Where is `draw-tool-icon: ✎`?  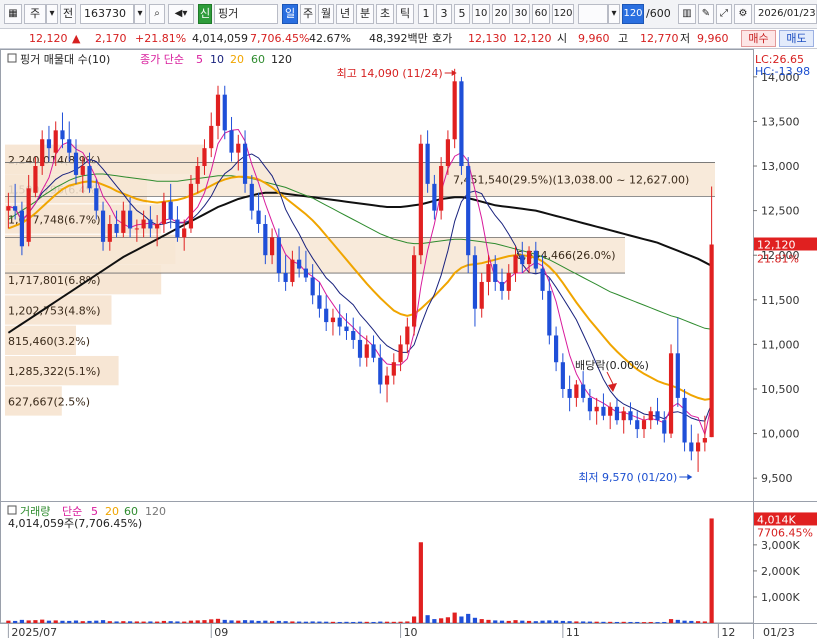
draw-tool-icon: ✎ is located at coordinates (706, 14).